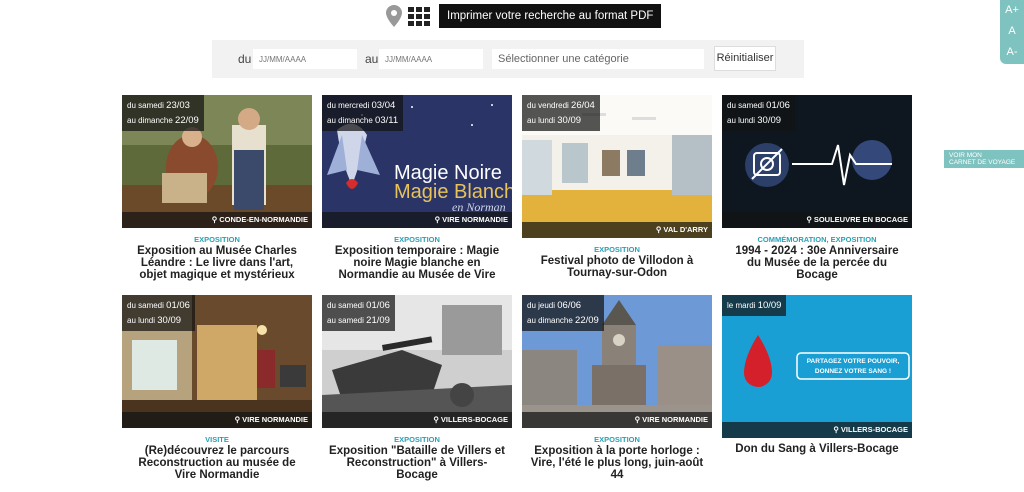 This screenshot has width=1024, height=492. What do you see at coordinates (598, 59) in the screenshot?
I see `category-select: Sélectionner une catégorie` at bounding box center [598, 59].